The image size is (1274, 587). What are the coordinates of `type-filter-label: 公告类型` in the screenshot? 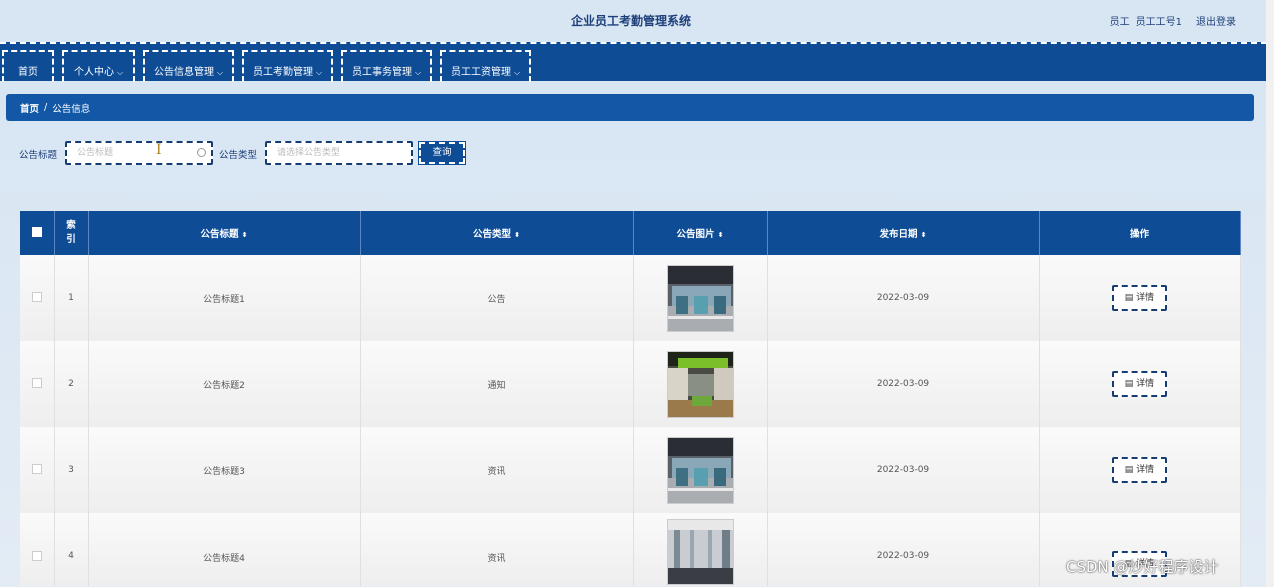 It's located at (238, 155).